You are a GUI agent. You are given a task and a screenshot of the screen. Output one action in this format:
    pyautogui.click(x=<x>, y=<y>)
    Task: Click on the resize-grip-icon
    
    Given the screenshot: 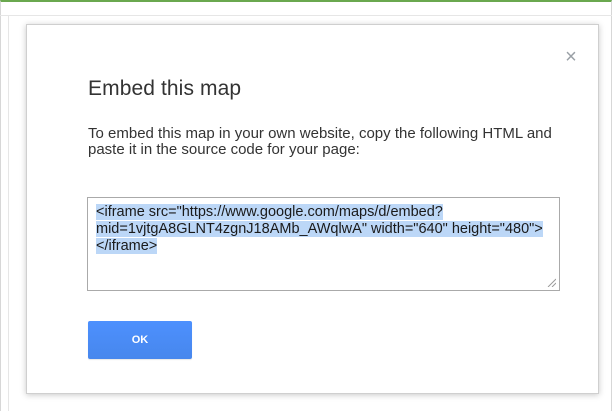 What is the action you would take?
    pyautogui.click(x=551, y=282)
    